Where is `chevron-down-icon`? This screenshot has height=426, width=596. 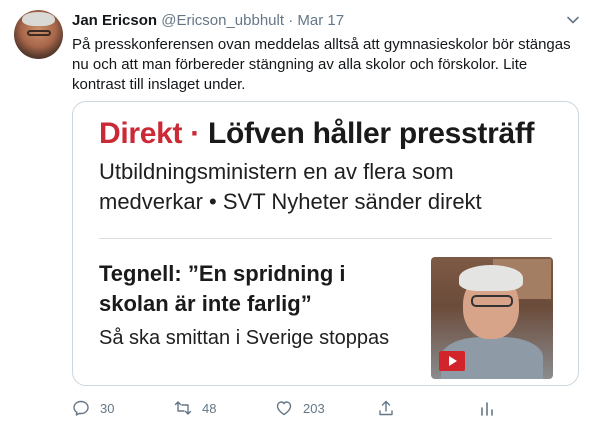 chevron-down-icon is located at coordinates (573, 20).